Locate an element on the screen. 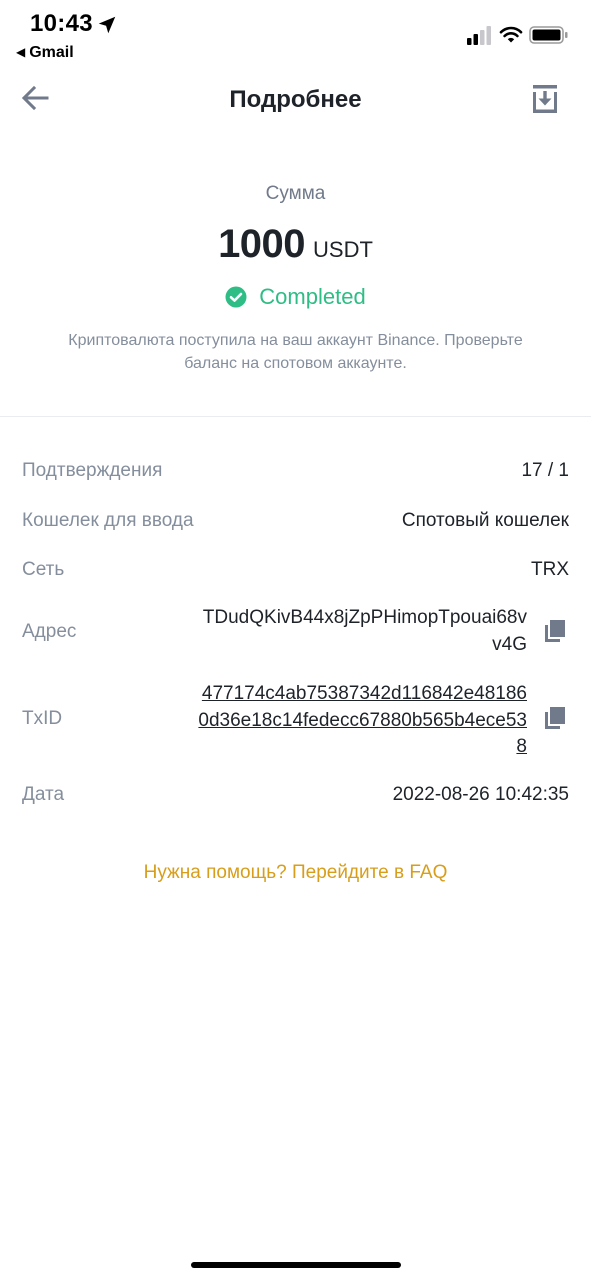 The width and height of the screenshot is (591, 1280). network-value: TRX is located at coordinates (550, 569).